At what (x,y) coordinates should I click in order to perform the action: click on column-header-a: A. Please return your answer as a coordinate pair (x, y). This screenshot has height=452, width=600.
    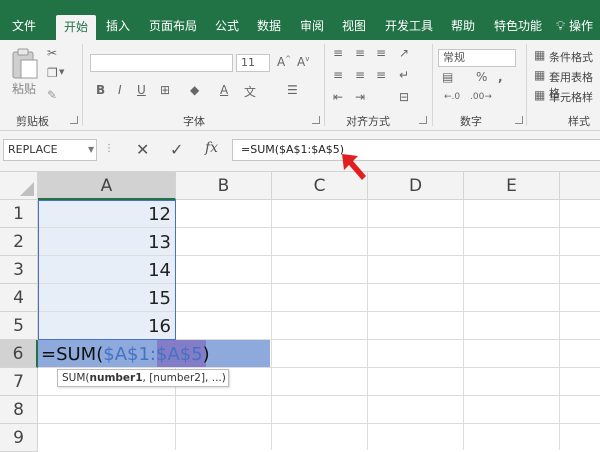
    Looking at the image, I should click on (107, 186).